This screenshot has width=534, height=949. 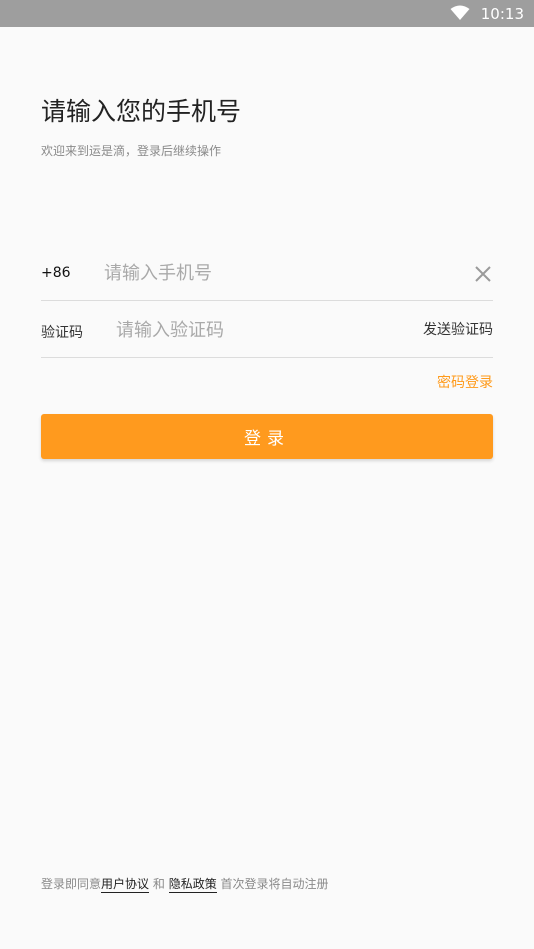 I want to click on wifi-icon, so click(x=460, y=12).